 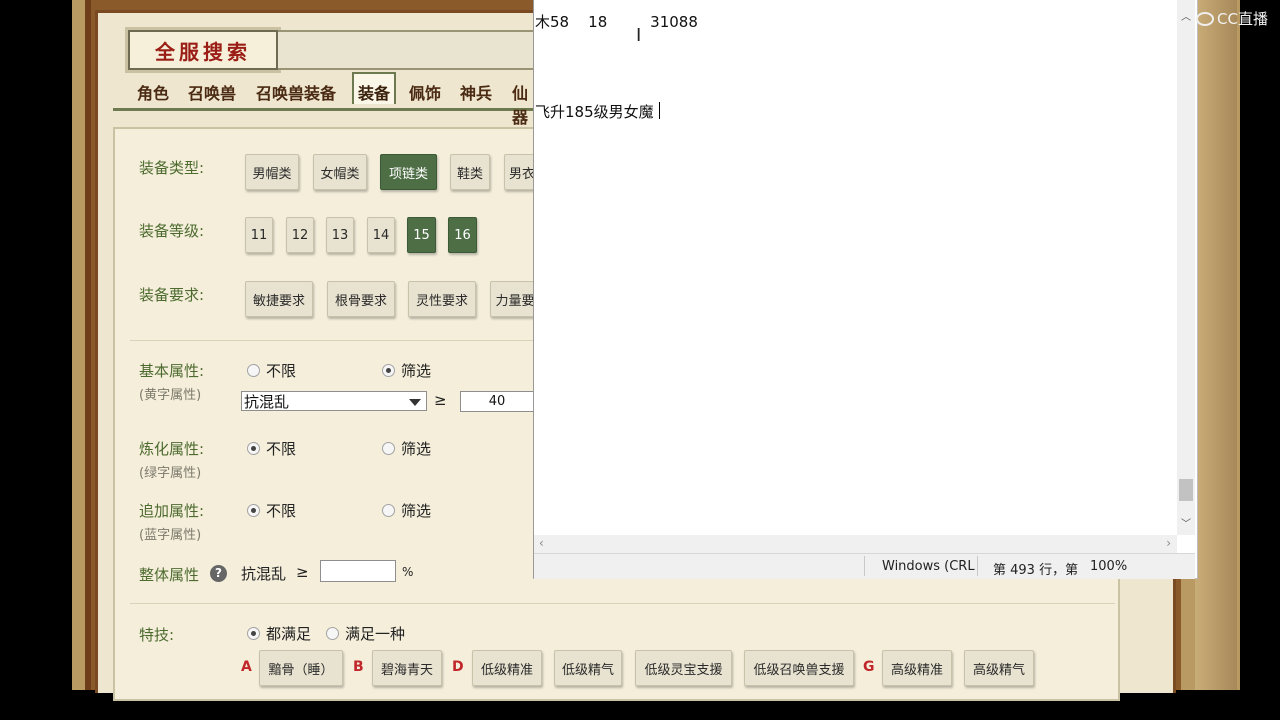 What do you see at coordinates (799, 668) in the screenshot?
I see `skill-button: 低级召唤兽支援` at bounding box center [799, 668].